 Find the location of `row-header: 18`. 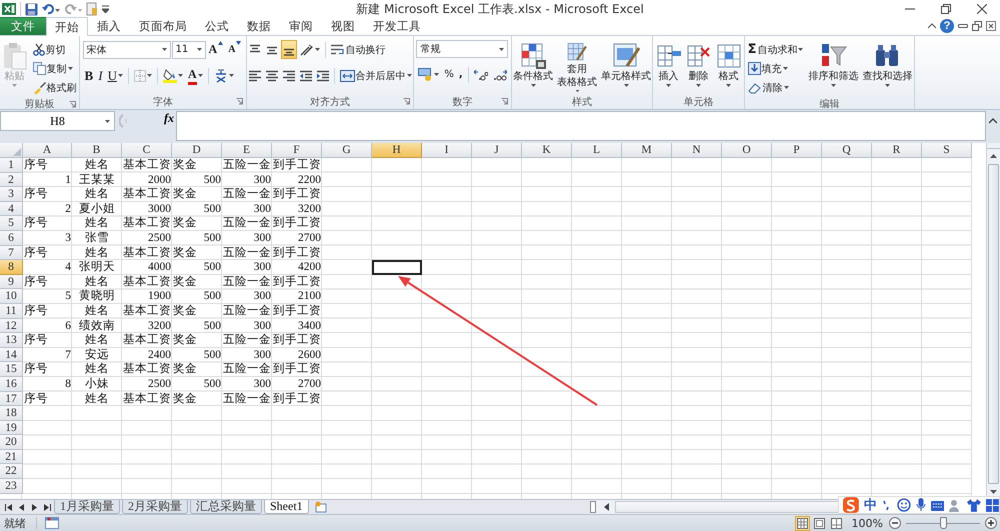

row-header: 18 is located at coordinates (11, 413).